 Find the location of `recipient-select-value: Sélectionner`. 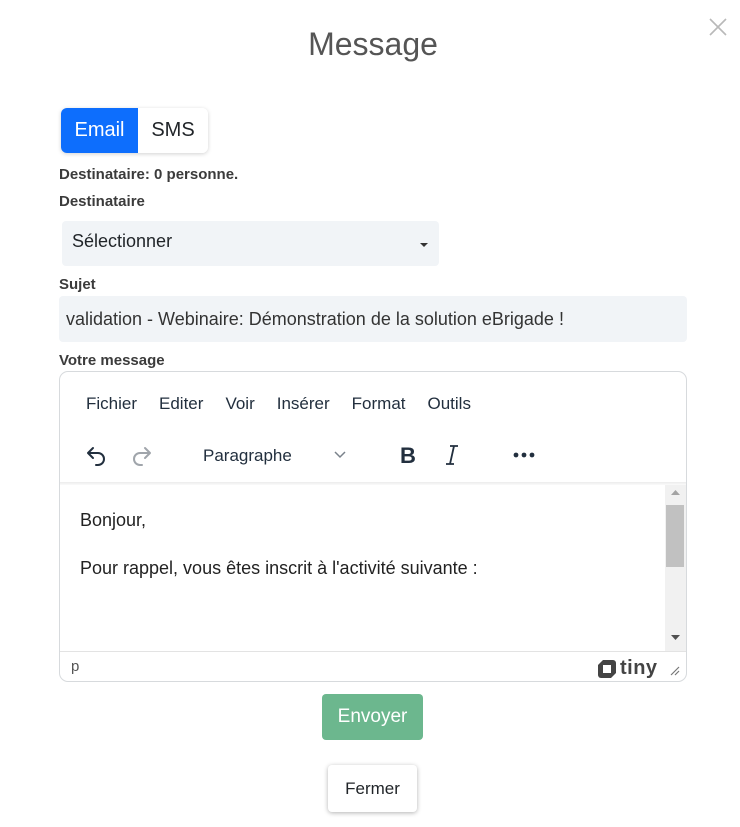

recipient-select-value: Sélectionner is located at coordinates (122, 241).